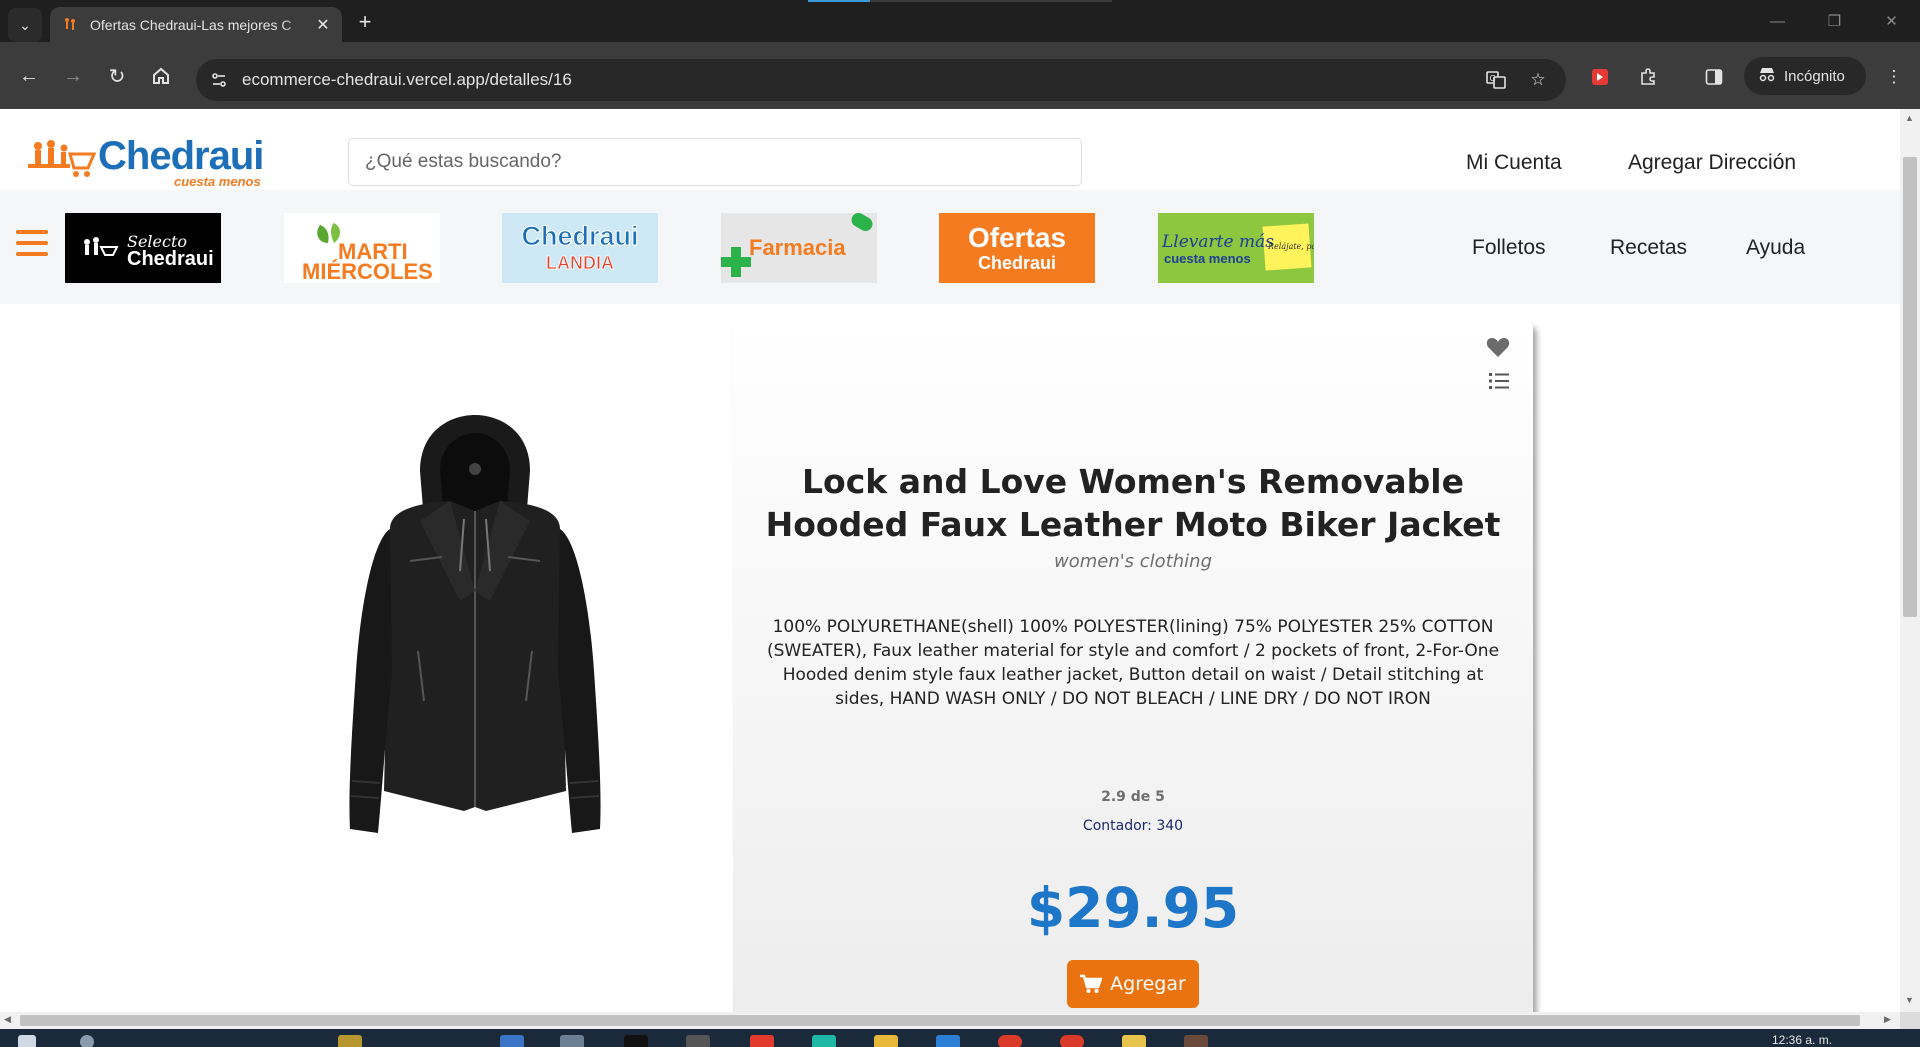 The height and width of the screenshot is (1047, 1920). What do you see at coordinates (87, 1041) in the screenshot?
I see `search-icon` at bounding box center [87, 1041].